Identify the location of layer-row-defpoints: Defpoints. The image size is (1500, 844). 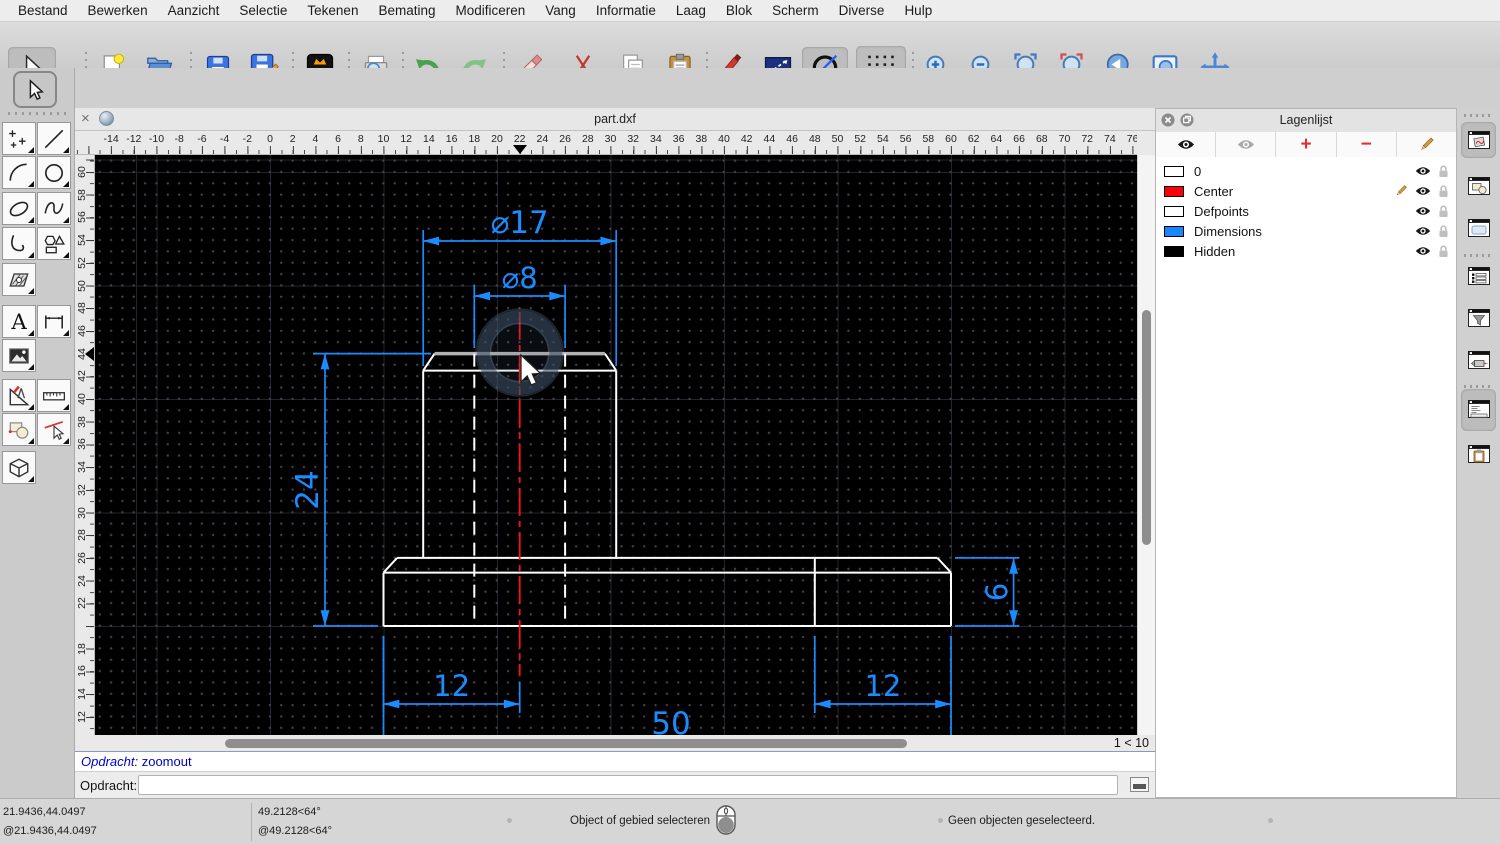
(1306, 211).